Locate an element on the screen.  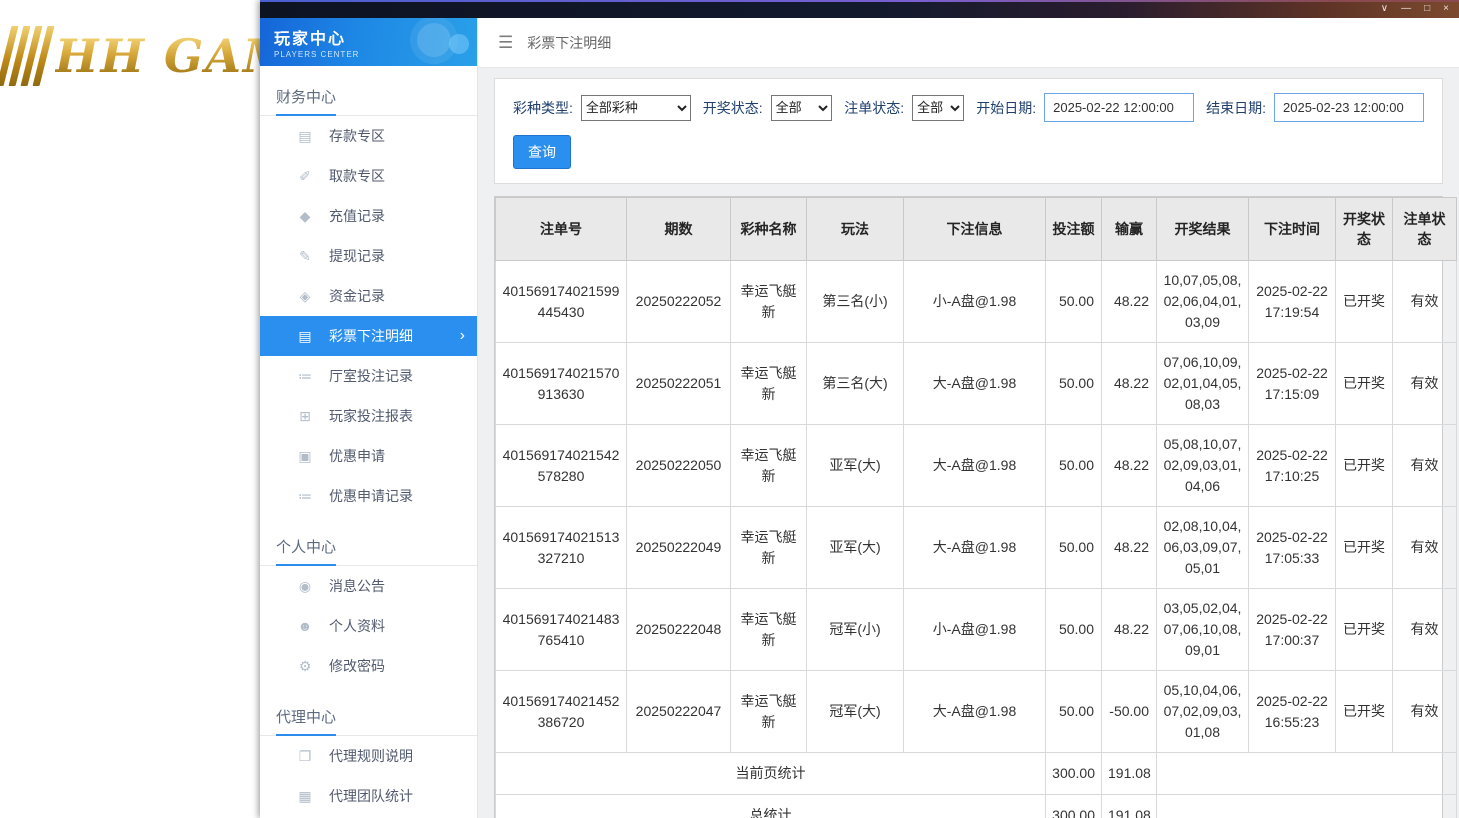
table-cell: 401569174021513327210 is located at coordinates (561, 547).